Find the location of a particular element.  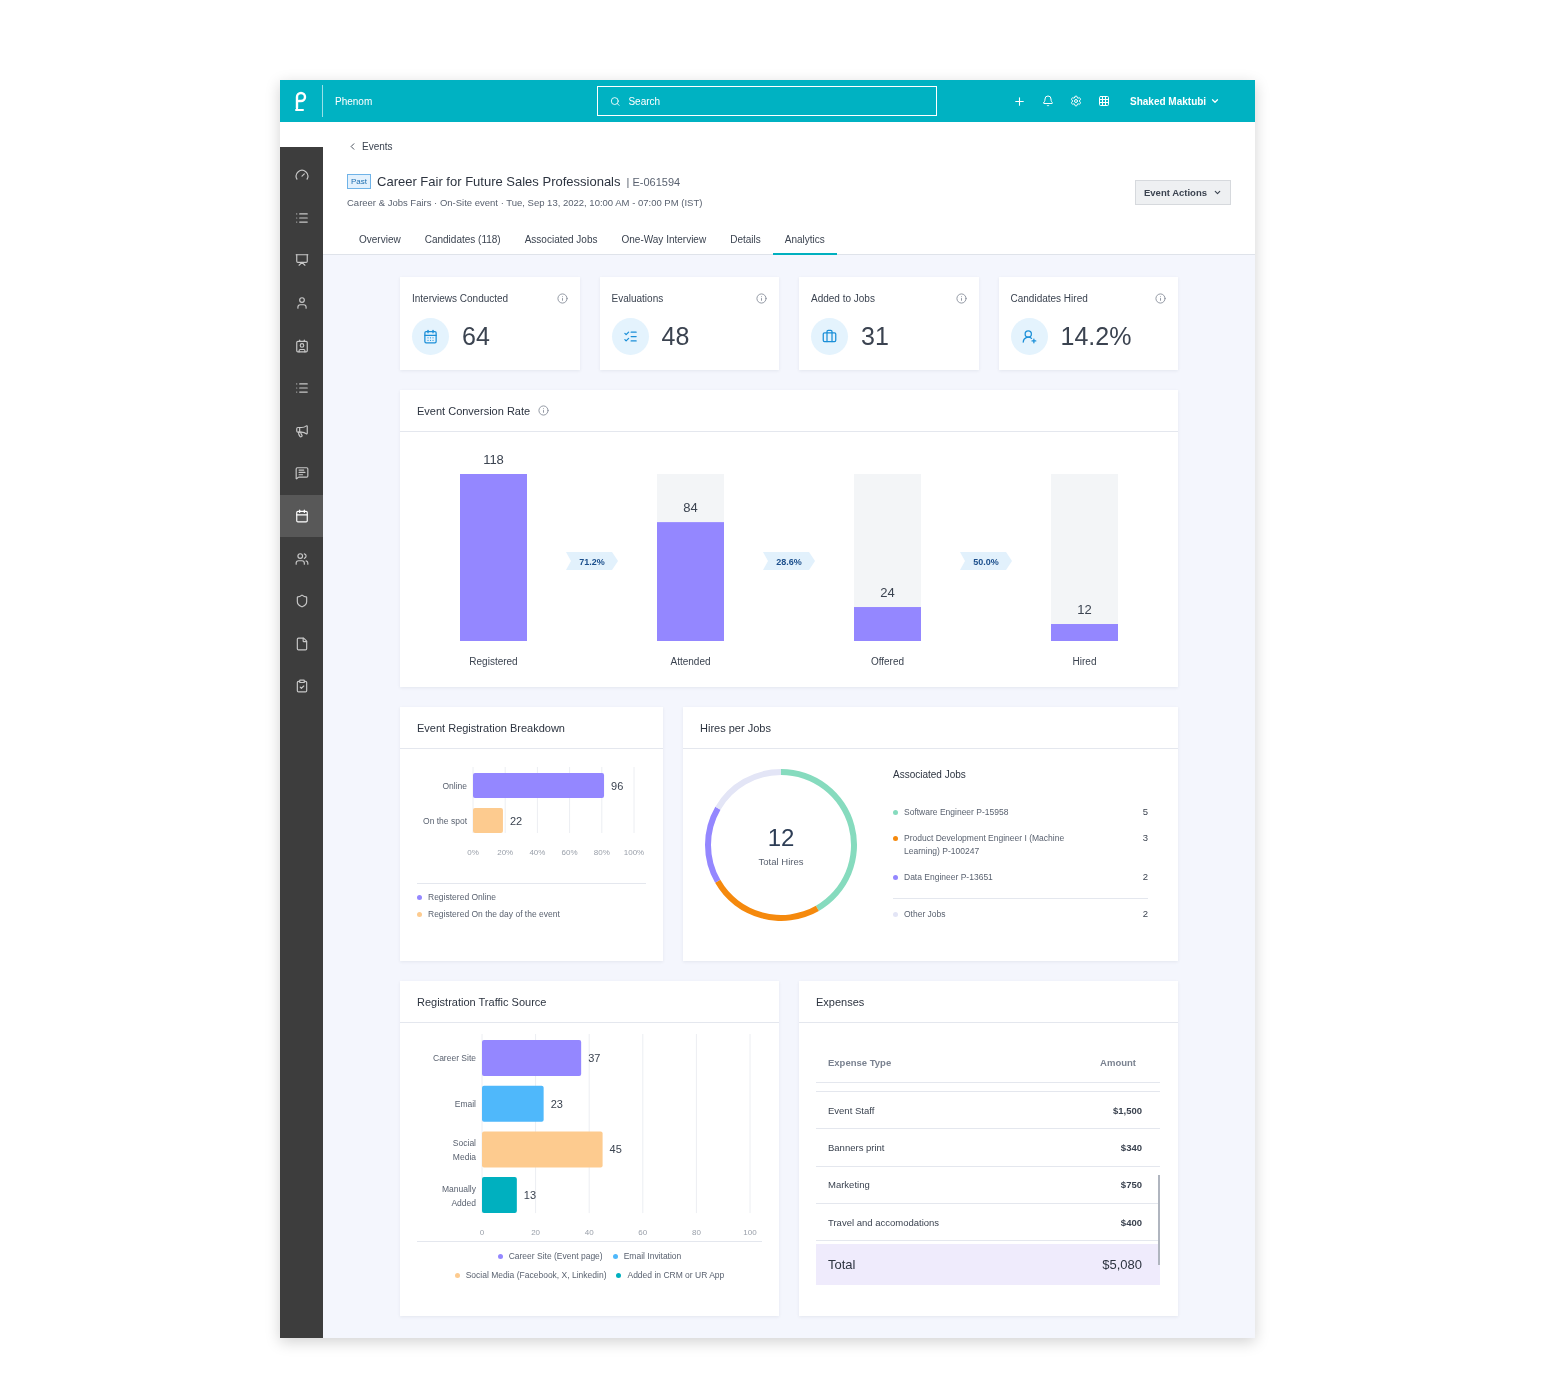

value-label: 118 is located at coordinates (493, 459).